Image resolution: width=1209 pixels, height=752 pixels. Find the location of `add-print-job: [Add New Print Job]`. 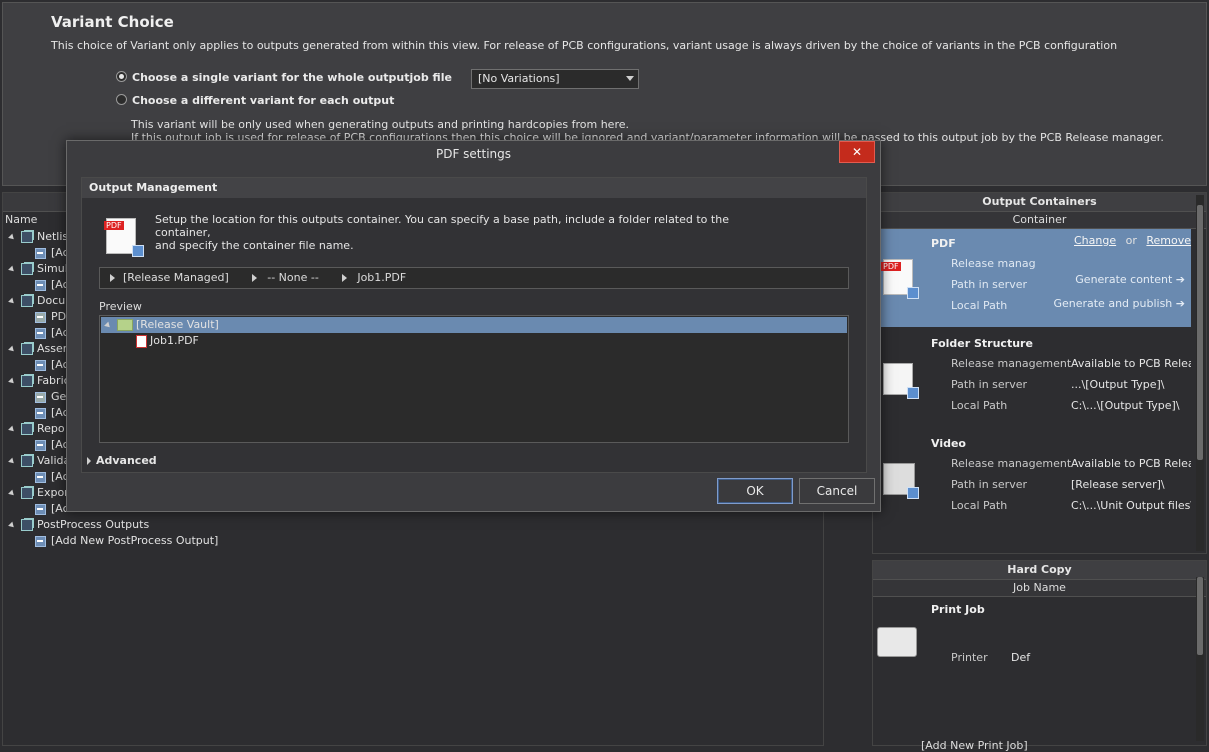

add-print-job: [Add New Print Job] is located at coordinates (974, 745).